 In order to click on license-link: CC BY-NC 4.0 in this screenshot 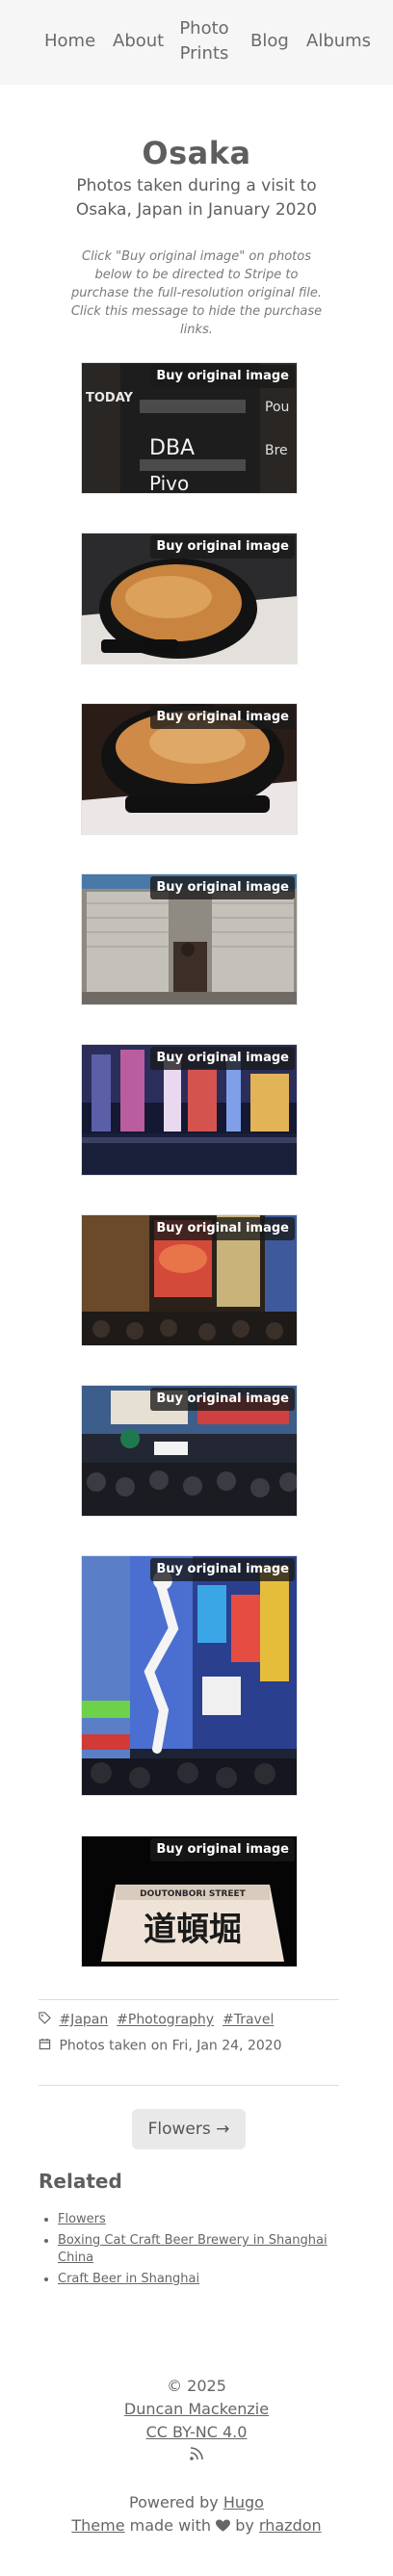, I will do `click(197, 2432)`.